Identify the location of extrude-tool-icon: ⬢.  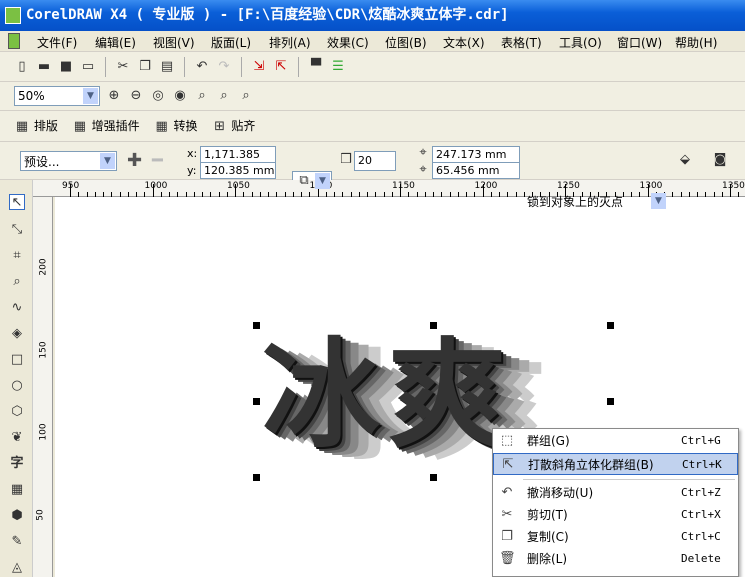
(17, 516).